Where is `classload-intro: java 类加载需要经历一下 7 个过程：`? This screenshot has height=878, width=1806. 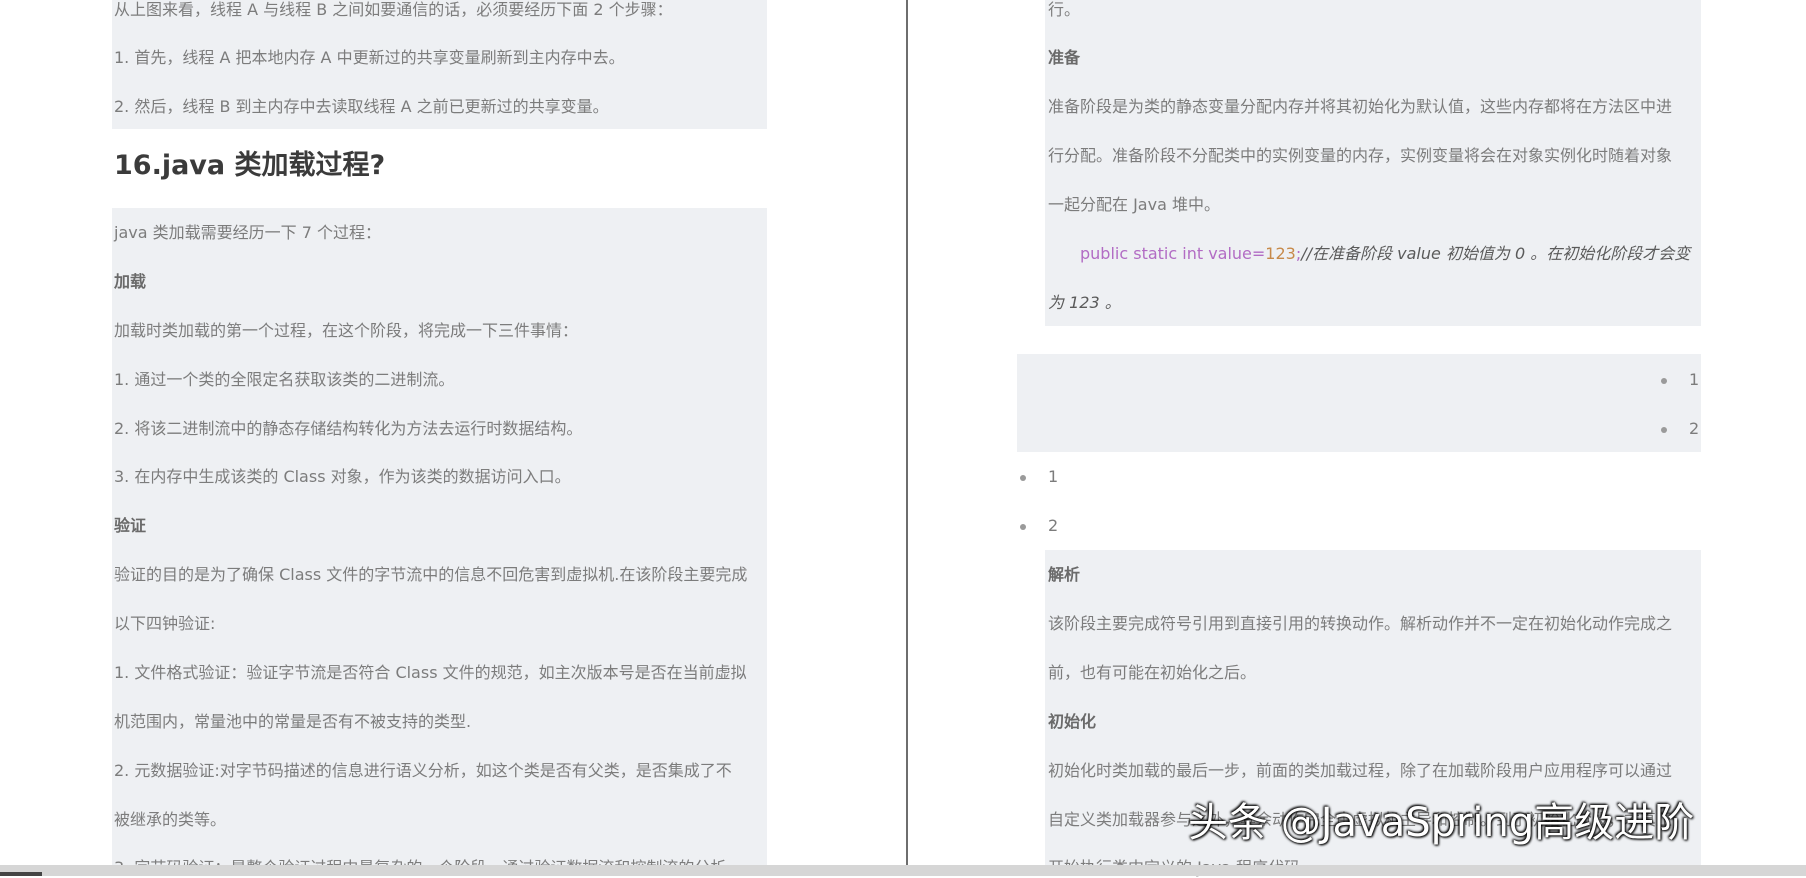 classload-intro: java 类加载需要经历一下 7 个过程： is located at coordinates (247, 232).